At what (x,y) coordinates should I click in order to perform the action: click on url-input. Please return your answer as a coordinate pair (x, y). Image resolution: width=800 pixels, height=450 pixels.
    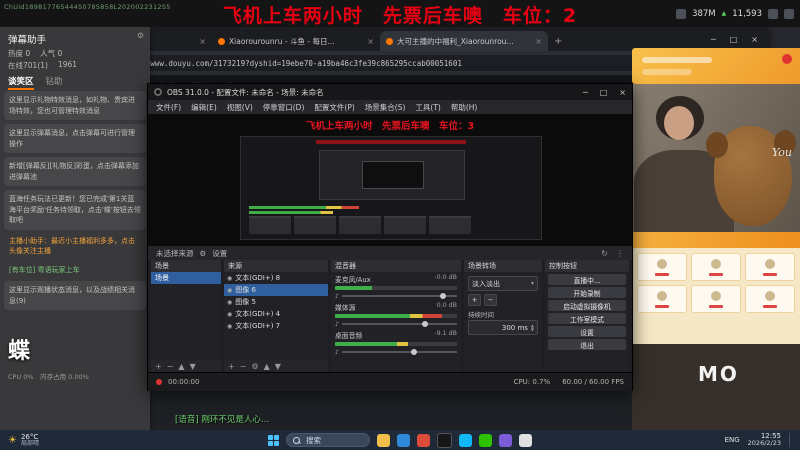
    Looking at the image, I should click on (407, 63).